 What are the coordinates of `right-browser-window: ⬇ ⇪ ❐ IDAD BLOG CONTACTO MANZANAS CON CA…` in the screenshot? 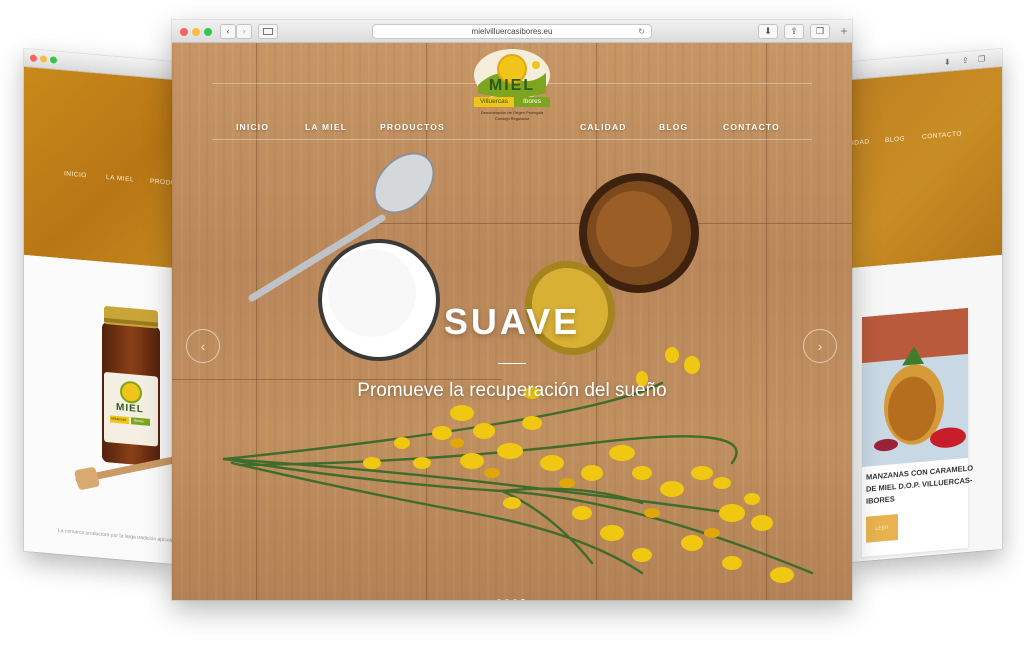 It's located at (927, 305).